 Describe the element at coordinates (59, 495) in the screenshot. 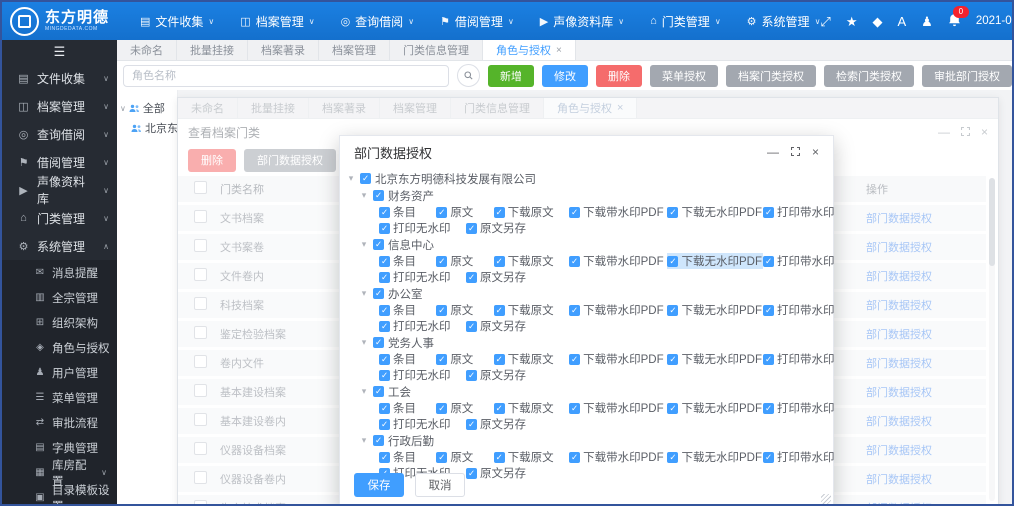

I see `sidebar-subitem: ▣ 目录模板设置` at that location.